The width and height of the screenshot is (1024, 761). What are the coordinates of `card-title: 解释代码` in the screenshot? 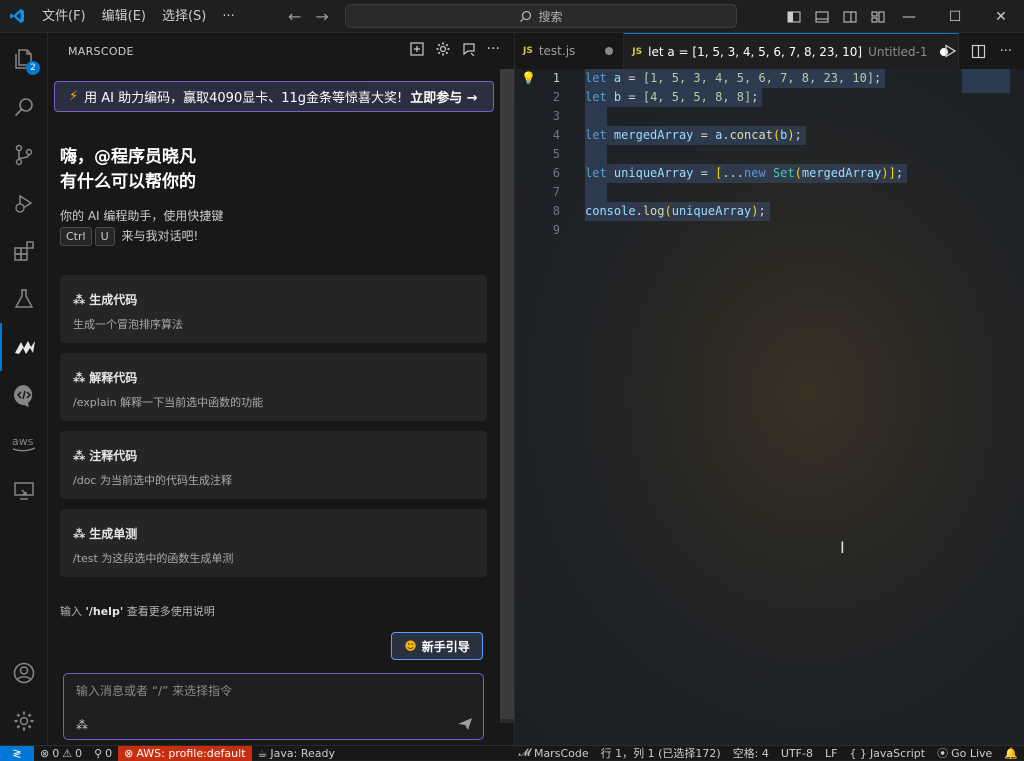 It's located at (113, 378).